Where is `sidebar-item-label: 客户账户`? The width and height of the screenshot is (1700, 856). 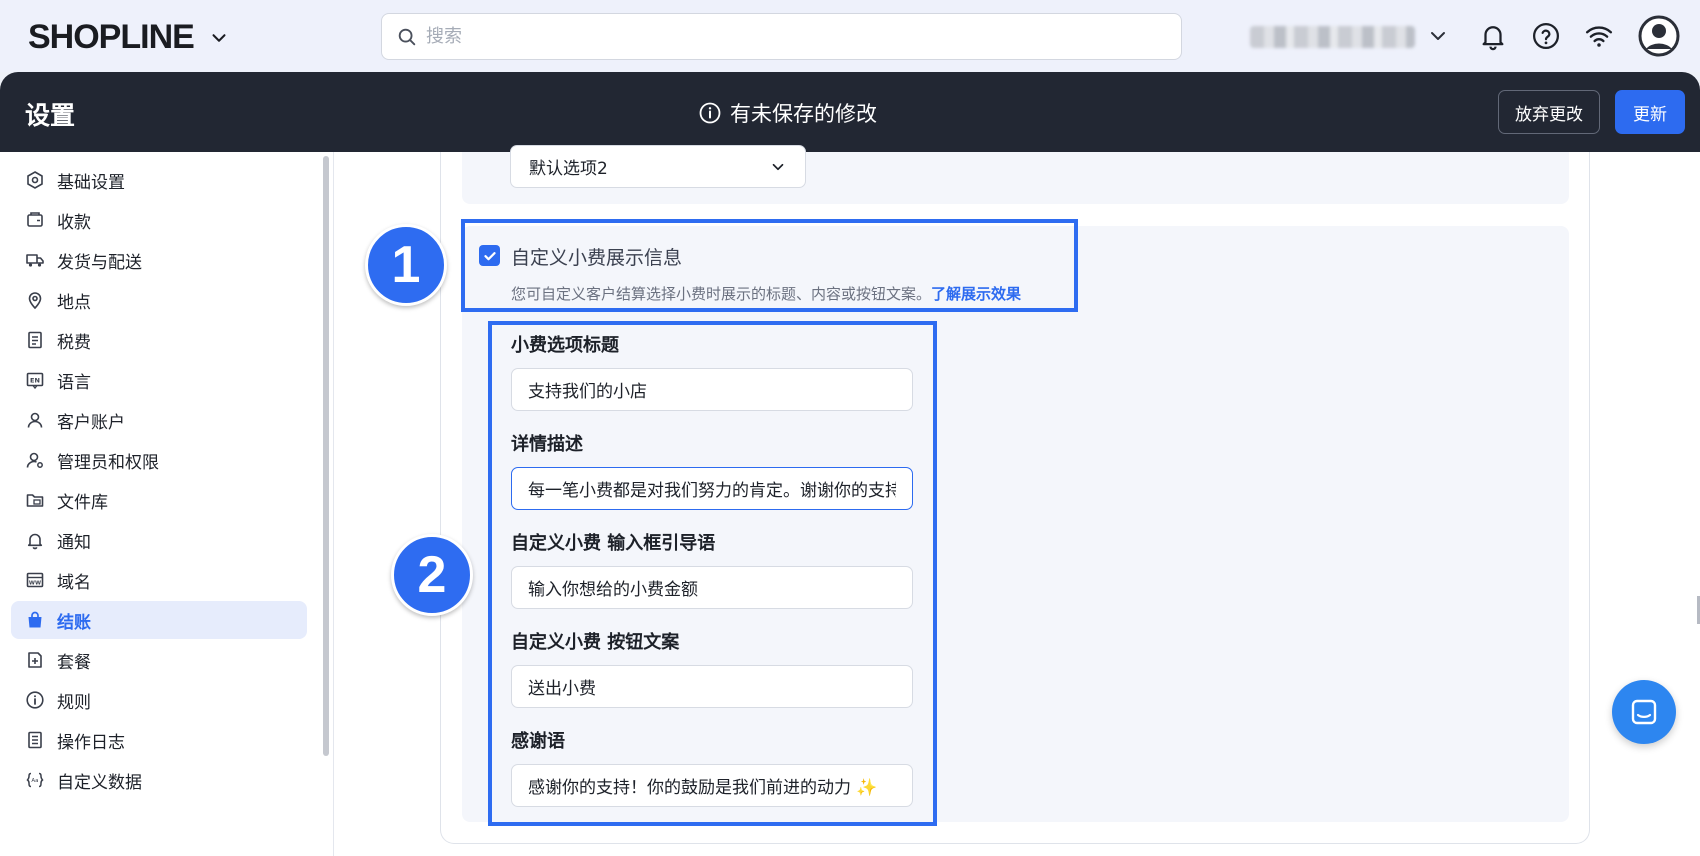 sidebar-item-label: 客户账户 is located at coordinates (91, 422).